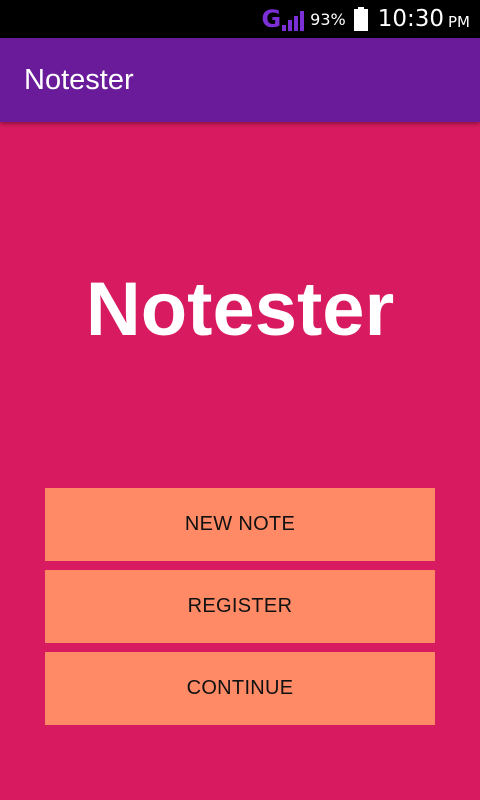 The height and width of the screenshot is (800, 480). What do you see at coordinates (240, 80) in the screenshot?
I see `app-bar: Notester` at bounding box center [240, 80].